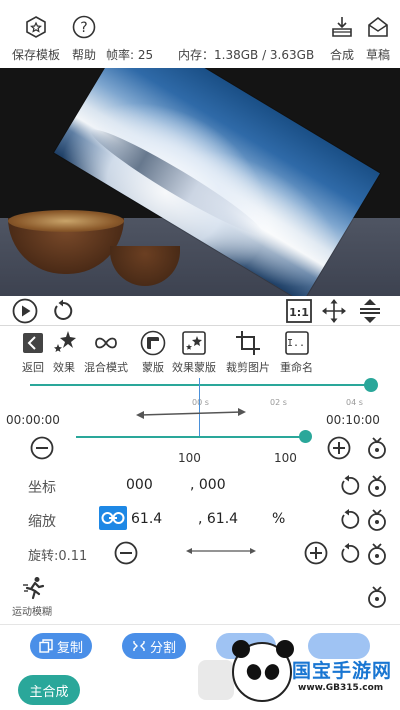 The image size is (400, 710). What do you see at coordinates (153, 343) in the screenshot?
I see `mask-icon` at bounding box center [153, 343].